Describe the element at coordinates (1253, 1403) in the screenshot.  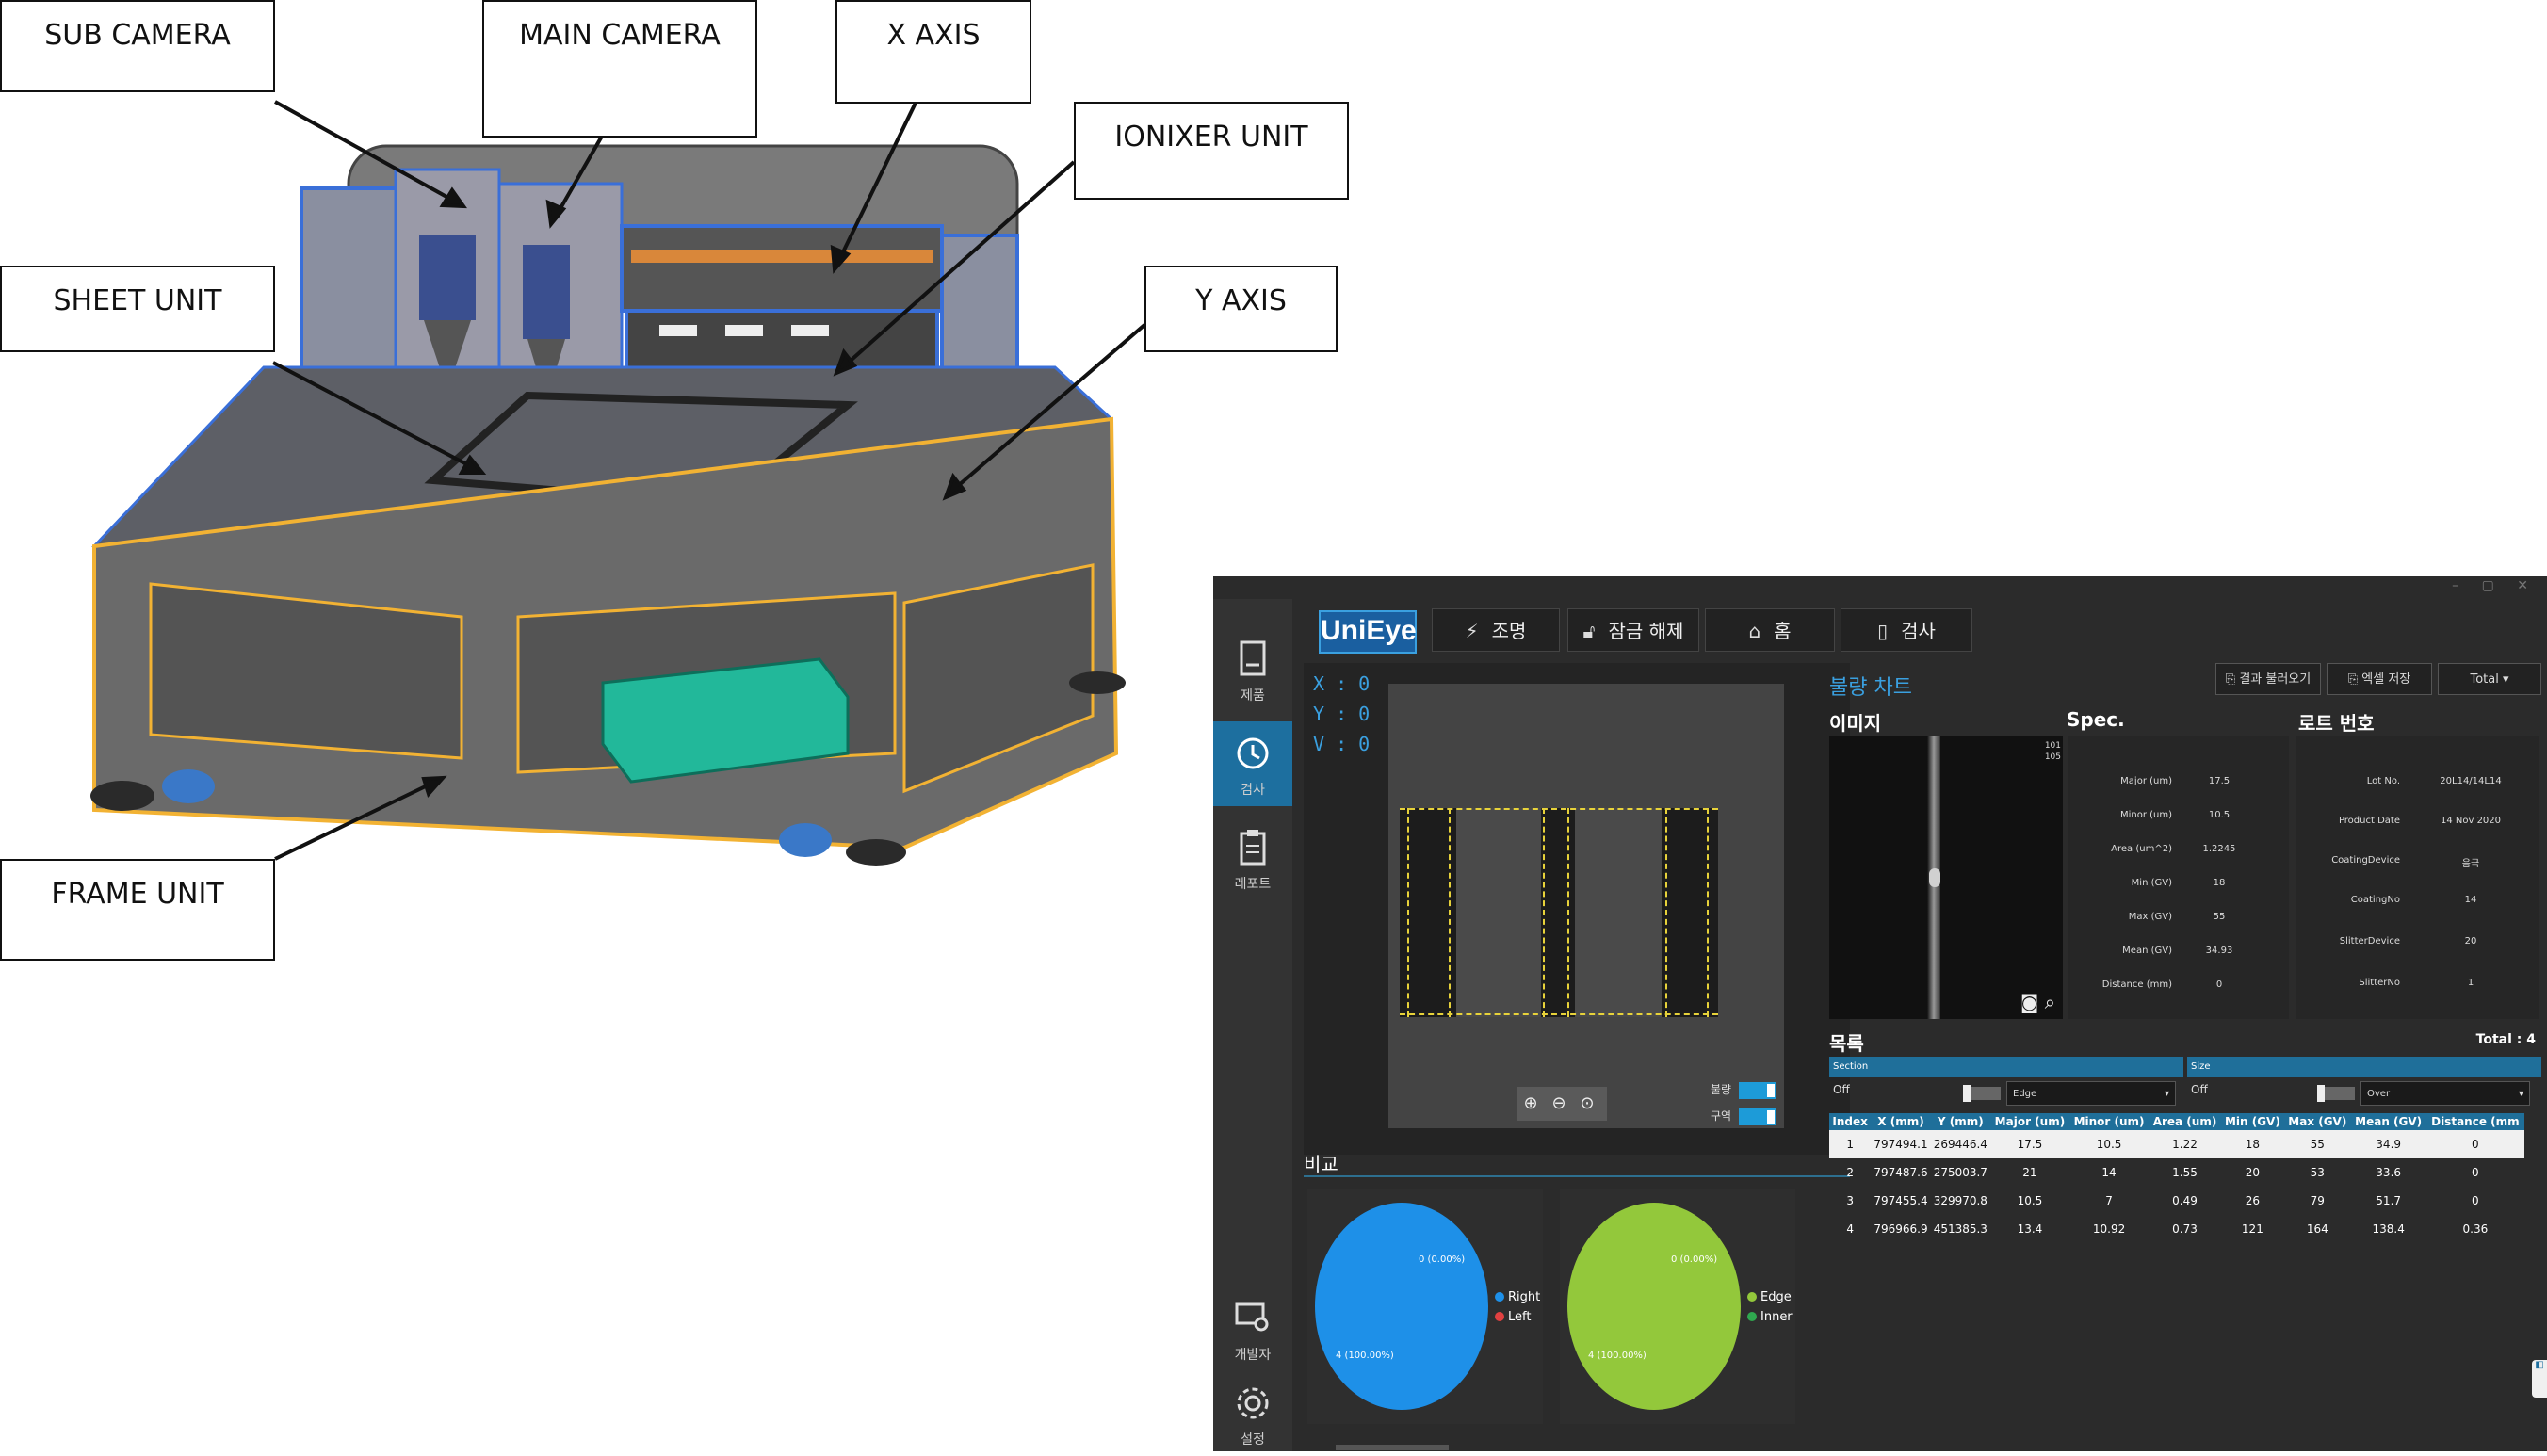
I see `gear-icon` at that location.